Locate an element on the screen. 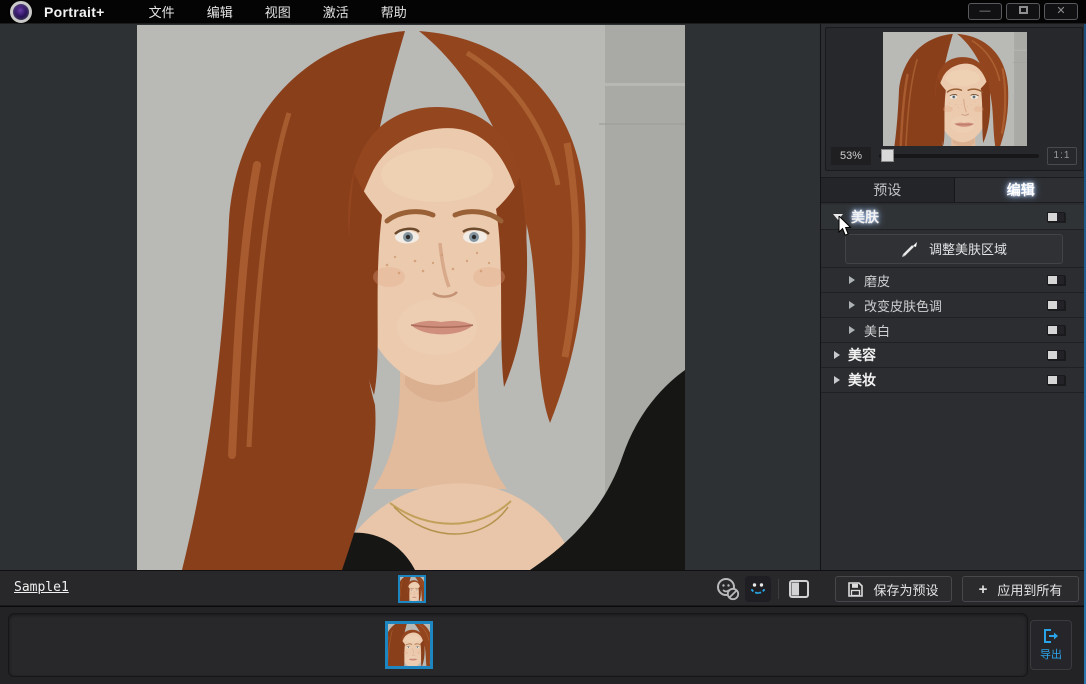 This screenshot has width=1086, height=684. menu-help: 帮助 is located at coordinates (394, 12).